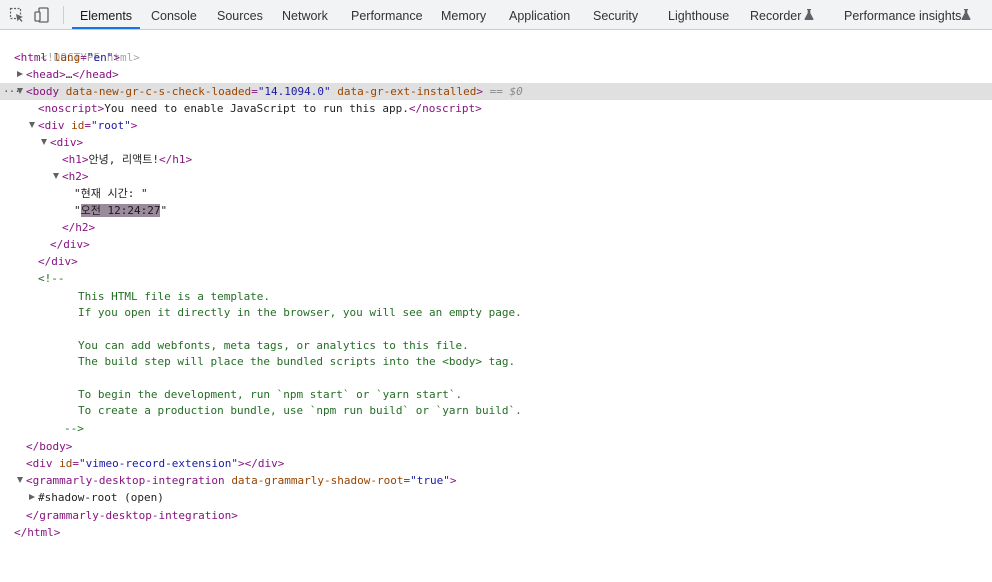 The width and height of the screenshot is (992, 582). I want to click on dom-node-div-close: </div>, so click(496, 244).